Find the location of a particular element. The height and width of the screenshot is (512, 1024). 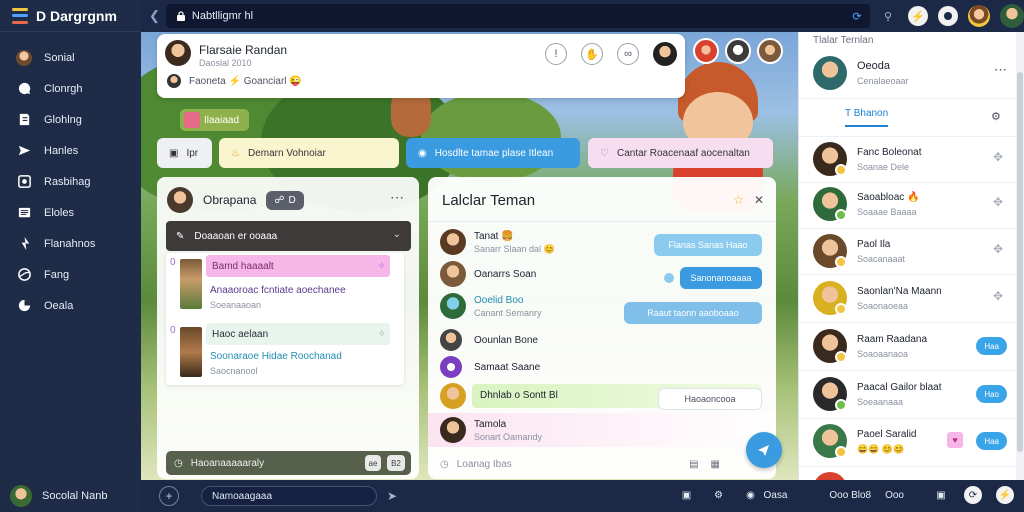

sidebar-user: Socolal Nanb is located at coordinates (70, 496).